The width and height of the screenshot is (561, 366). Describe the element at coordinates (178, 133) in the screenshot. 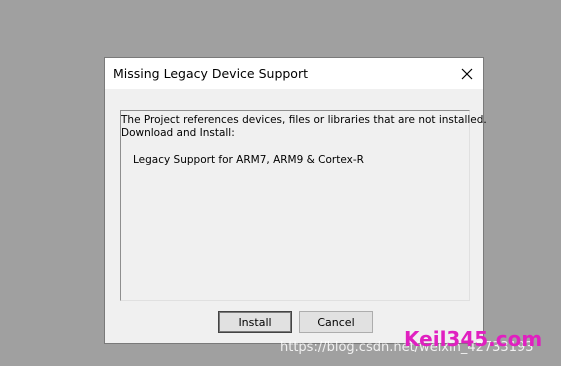

I see `message-text-line2: Download and Install:` at that location.